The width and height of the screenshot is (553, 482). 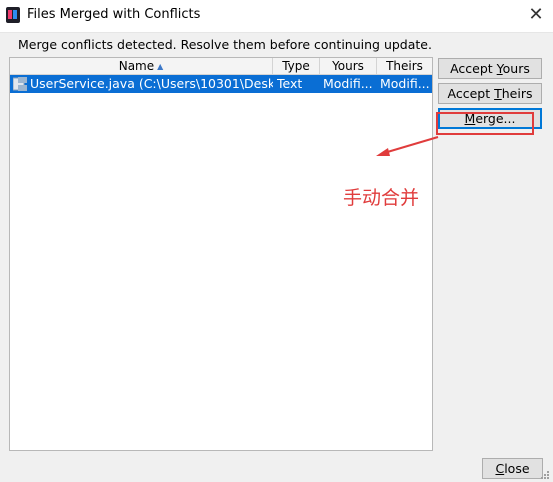 I want to click on accept-theirs-mnemonic: T, so click(x=498, y=93).